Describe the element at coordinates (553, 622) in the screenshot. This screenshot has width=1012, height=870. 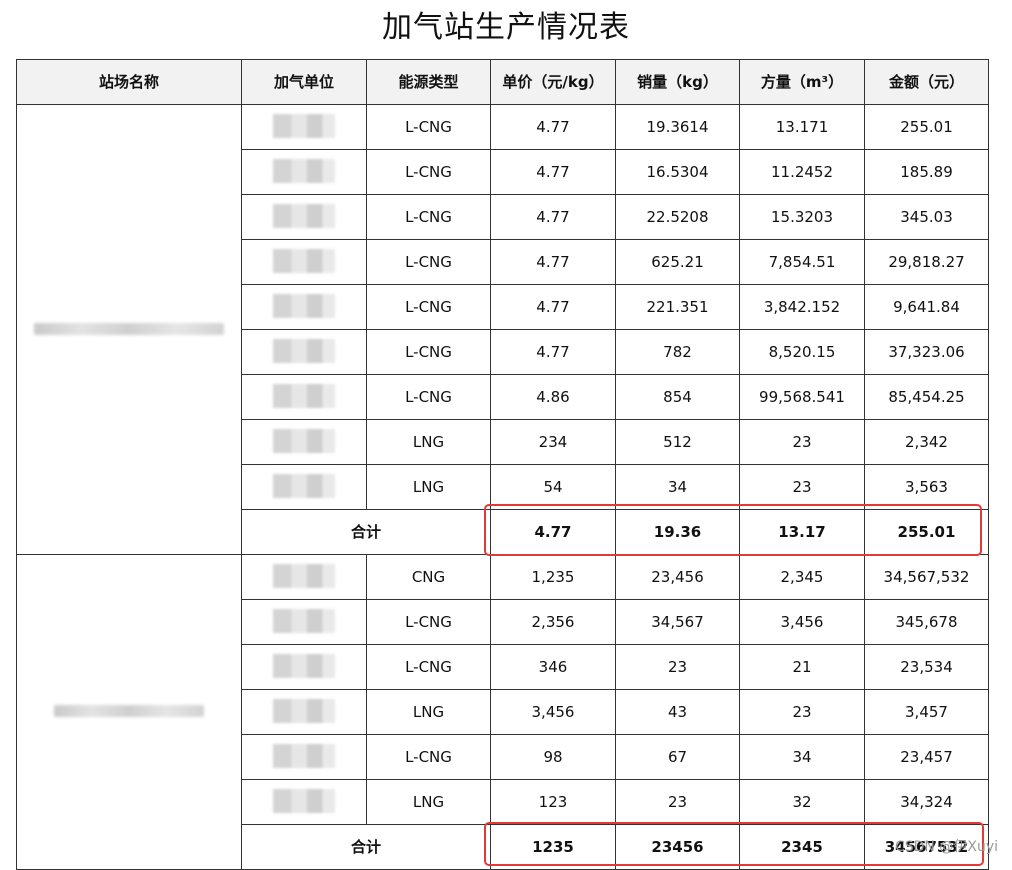
I see `unit-price-cell: 2,356` at that location.